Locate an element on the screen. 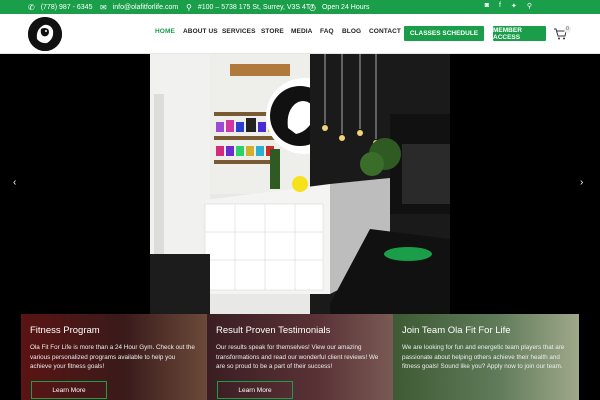  twitter-icon: ✦ is located at coordinates (514, 6).